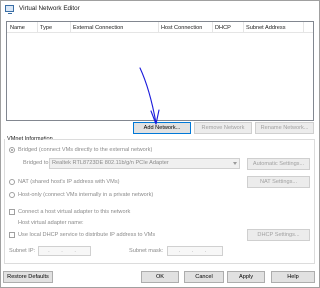 The width and height of the screenshot is (320, 288). Describe the element at coordinates (195, 251) in the screenshot. I see `subnet-mask-input: . . .` at that location.